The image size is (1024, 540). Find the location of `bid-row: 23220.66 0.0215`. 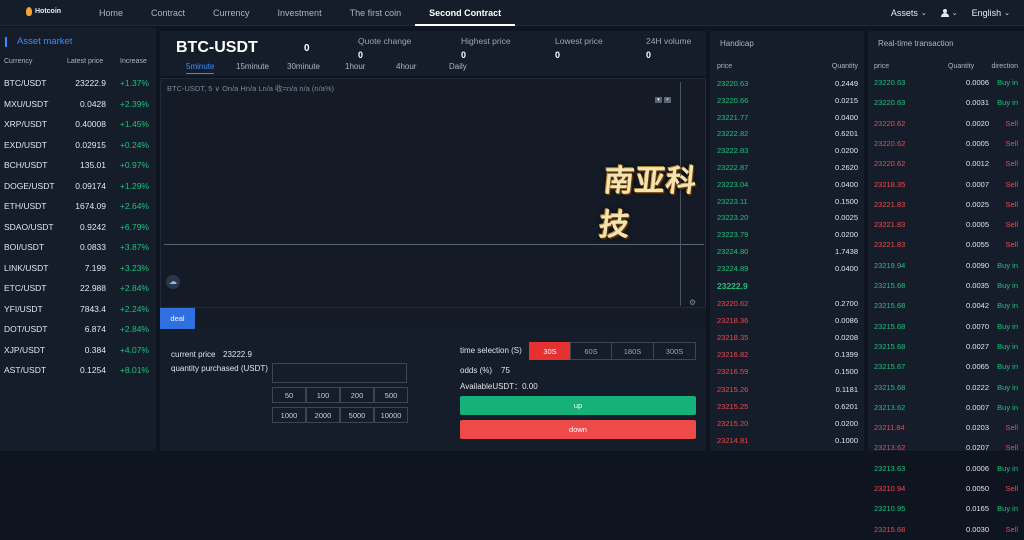

bid-row: 23220.66 0.0215 is located at coordinates (787, 100).